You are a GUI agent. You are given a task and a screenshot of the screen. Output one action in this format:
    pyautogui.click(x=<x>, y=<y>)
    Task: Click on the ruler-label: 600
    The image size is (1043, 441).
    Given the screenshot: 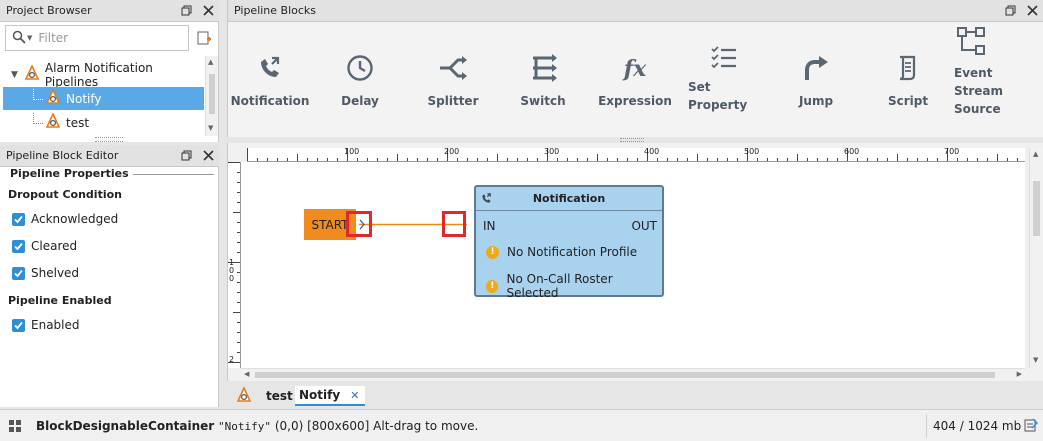 What is the action you would take?
    pyautogui.click(x=852, y=152)
    